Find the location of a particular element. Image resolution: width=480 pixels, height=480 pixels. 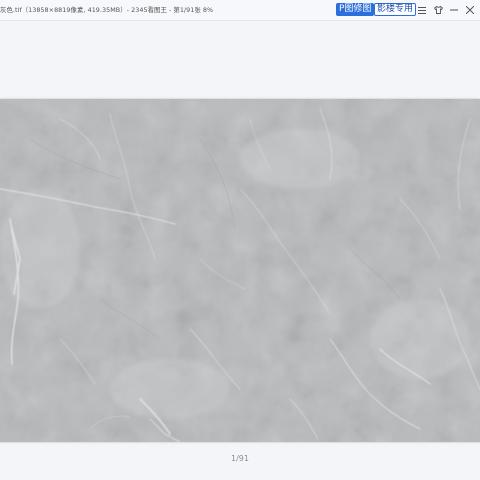

hamburger-menu-icon is located at coordinates (422, 10).